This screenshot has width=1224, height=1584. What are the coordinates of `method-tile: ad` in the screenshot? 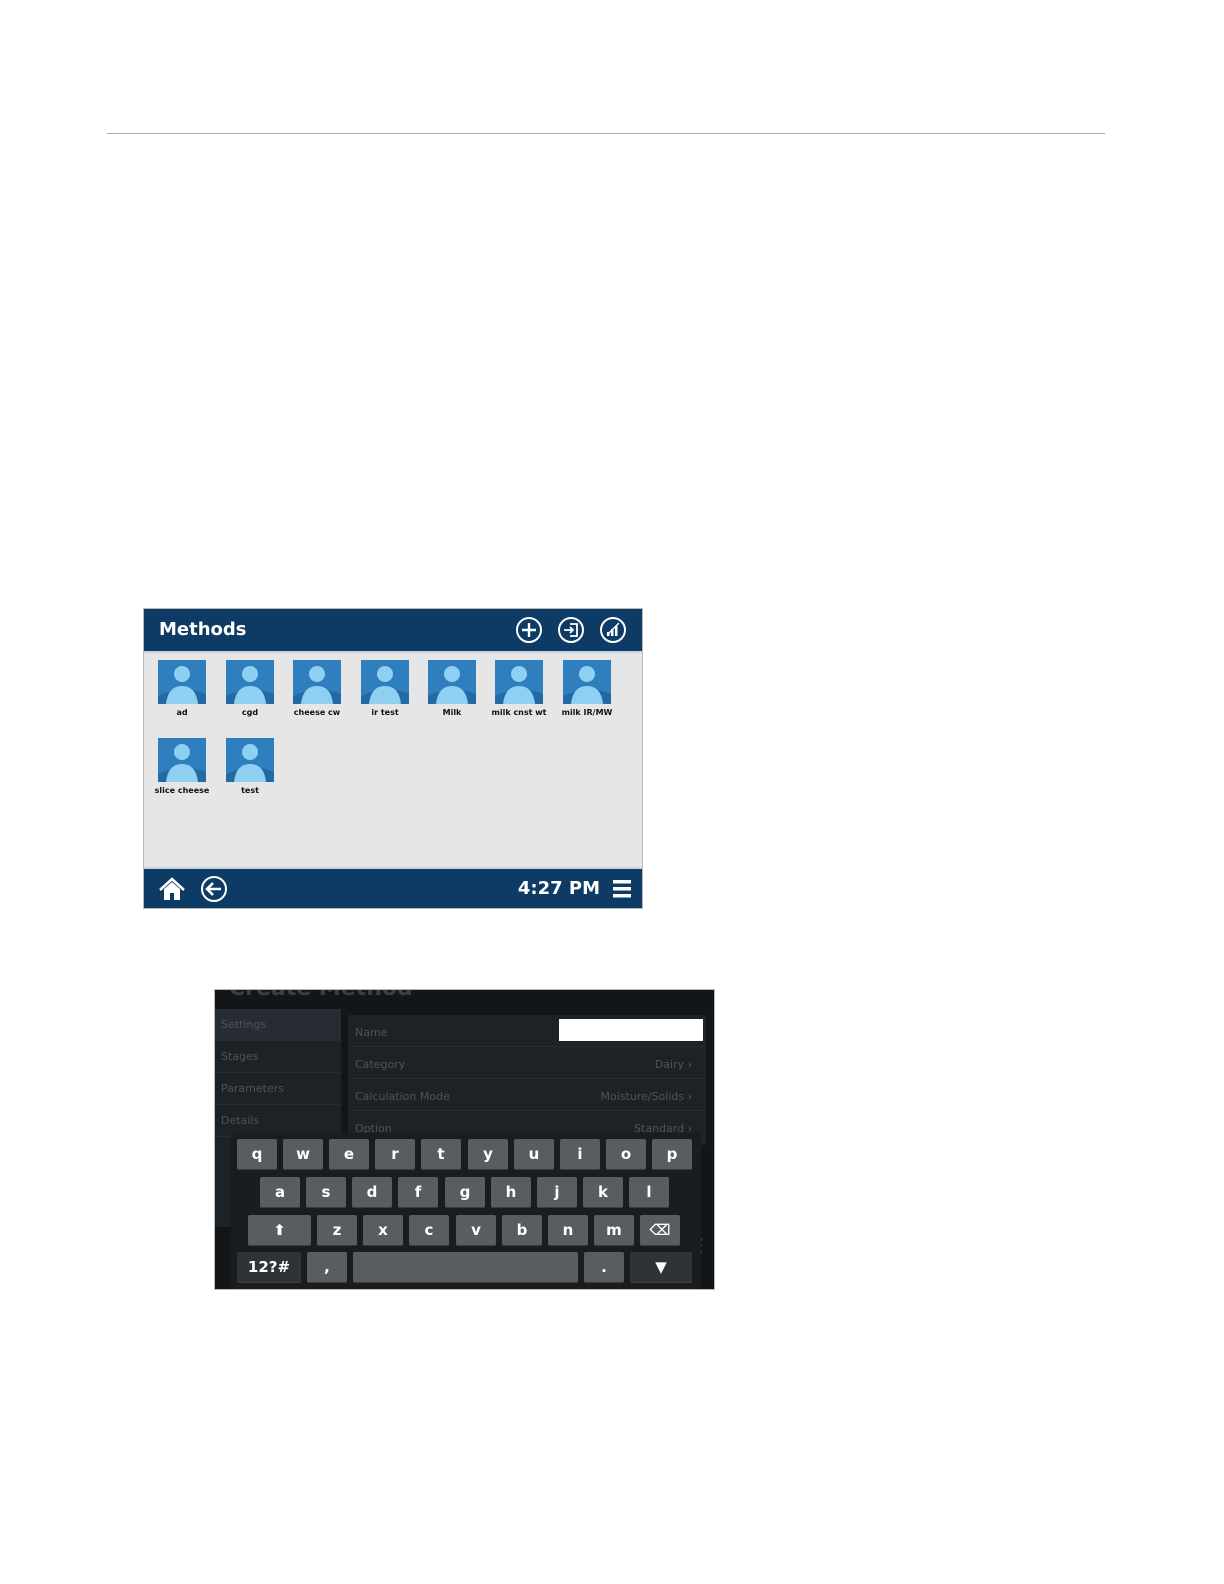 It's located at (182, 688).